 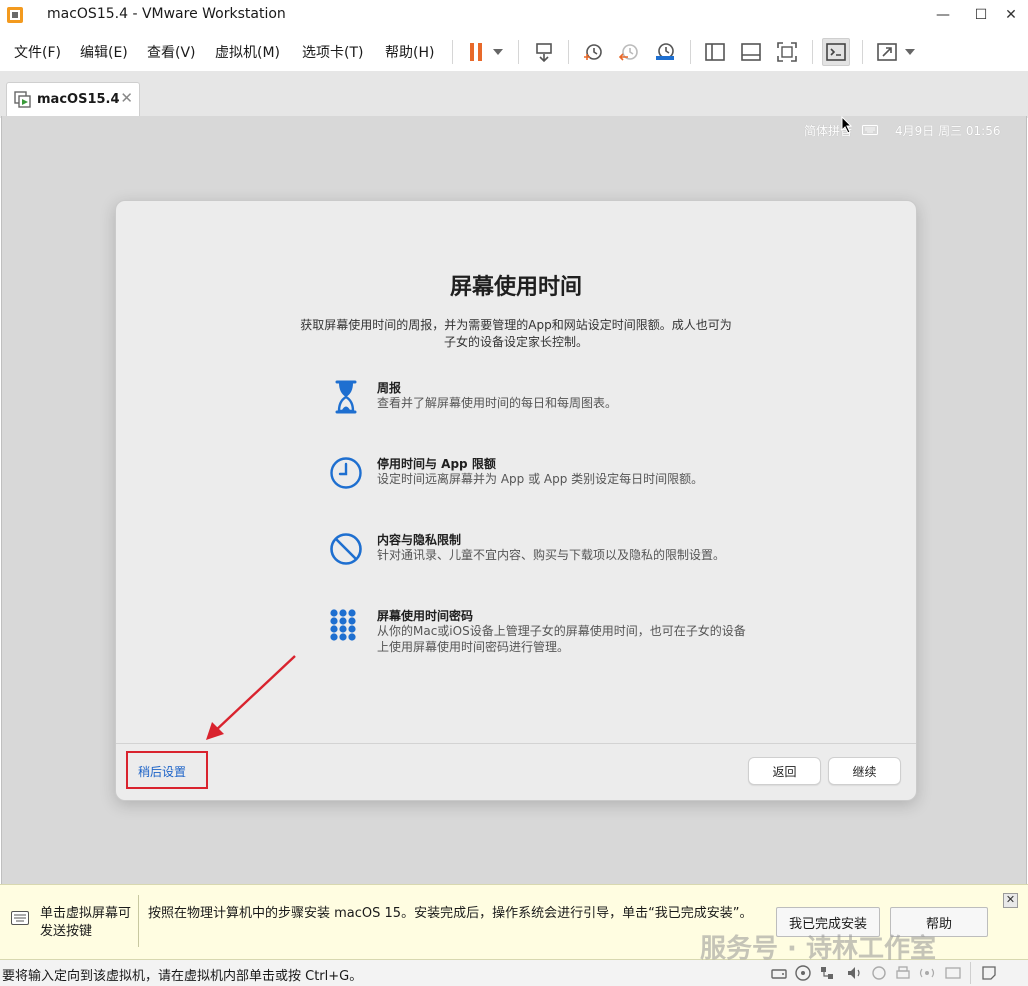 What do you see at coordinates (981, 15) in the screenshot?
I see `maximize-button: ☐` at bounding box center [981, 15].